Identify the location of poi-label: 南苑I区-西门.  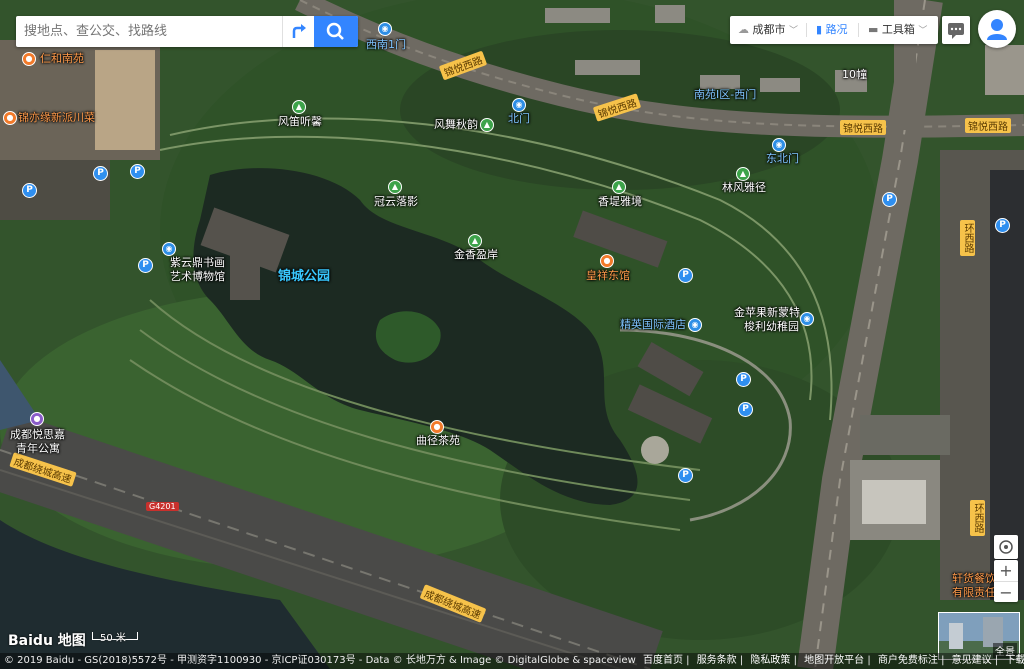
(725, 95).